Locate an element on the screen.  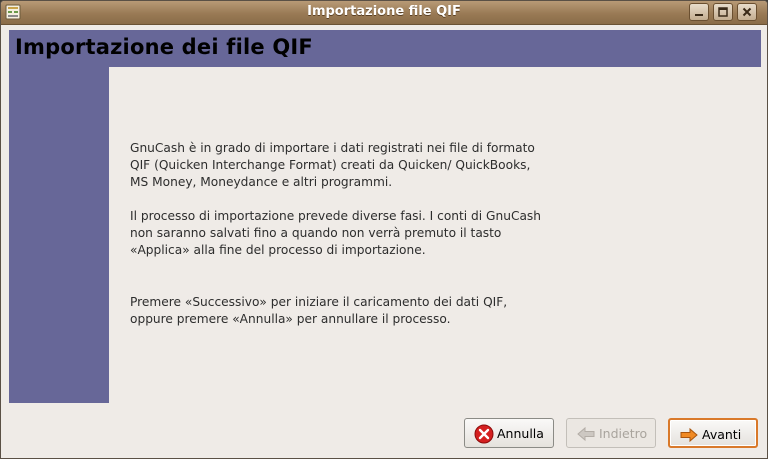
cancel-button-label: Annulla is located at coordinates (520, 433).